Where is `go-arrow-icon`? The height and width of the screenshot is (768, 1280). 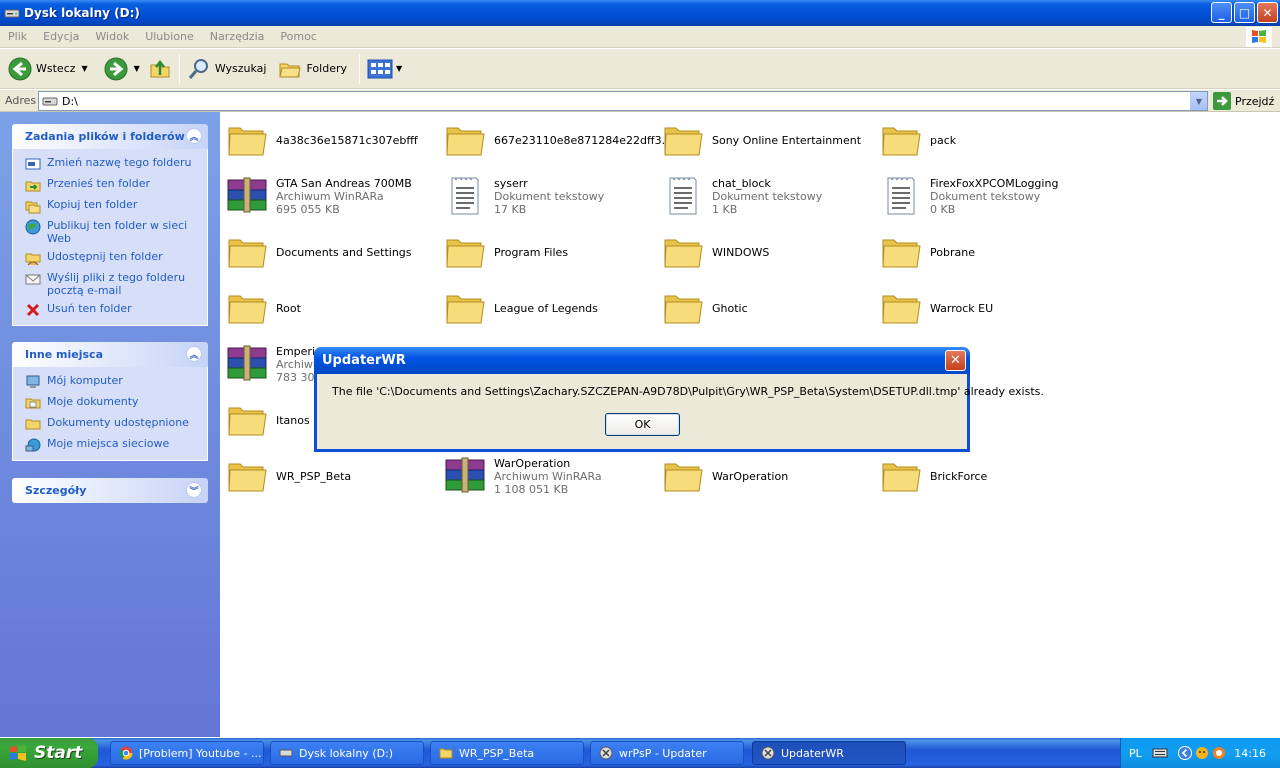
go-arrow-icon is located at coordinates (1222, 101).